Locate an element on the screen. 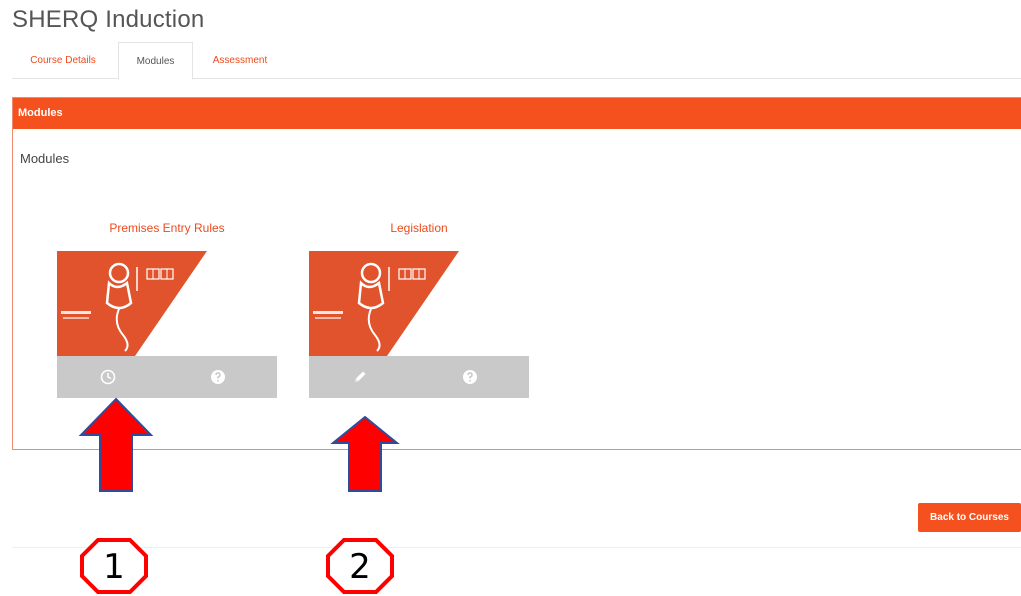  panel-subtitle: Modules is located at coordinates (45, 158).